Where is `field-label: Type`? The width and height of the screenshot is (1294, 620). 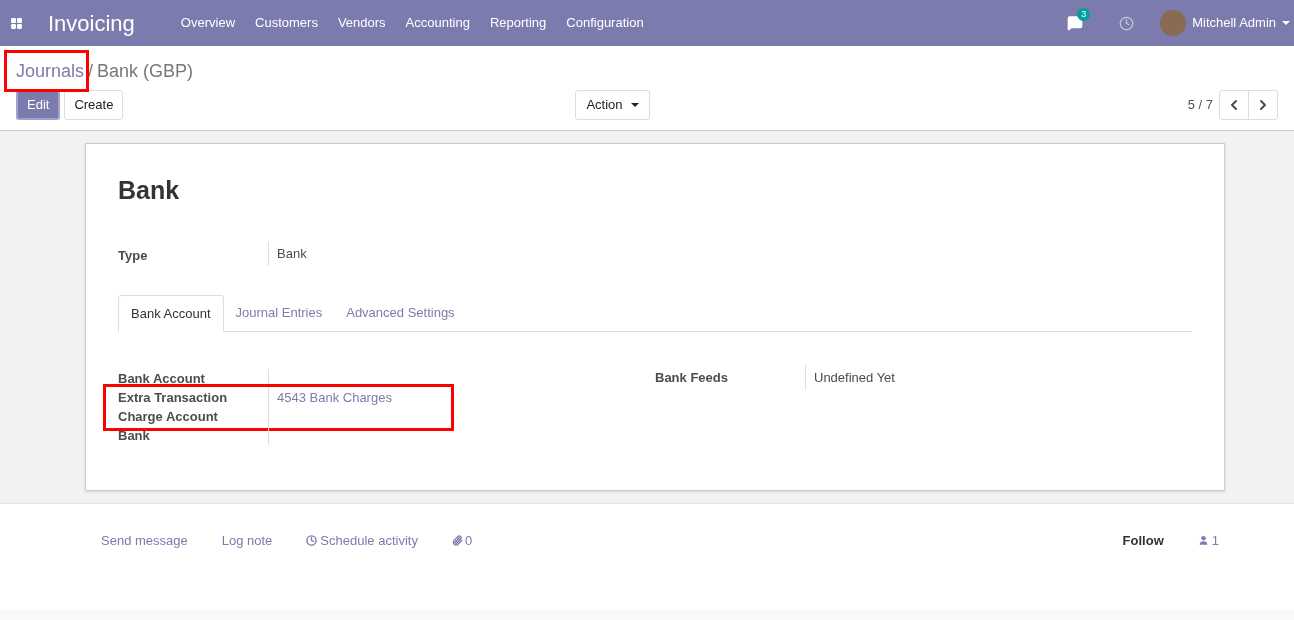
field-label: Type is located at coordinates (133, 255).